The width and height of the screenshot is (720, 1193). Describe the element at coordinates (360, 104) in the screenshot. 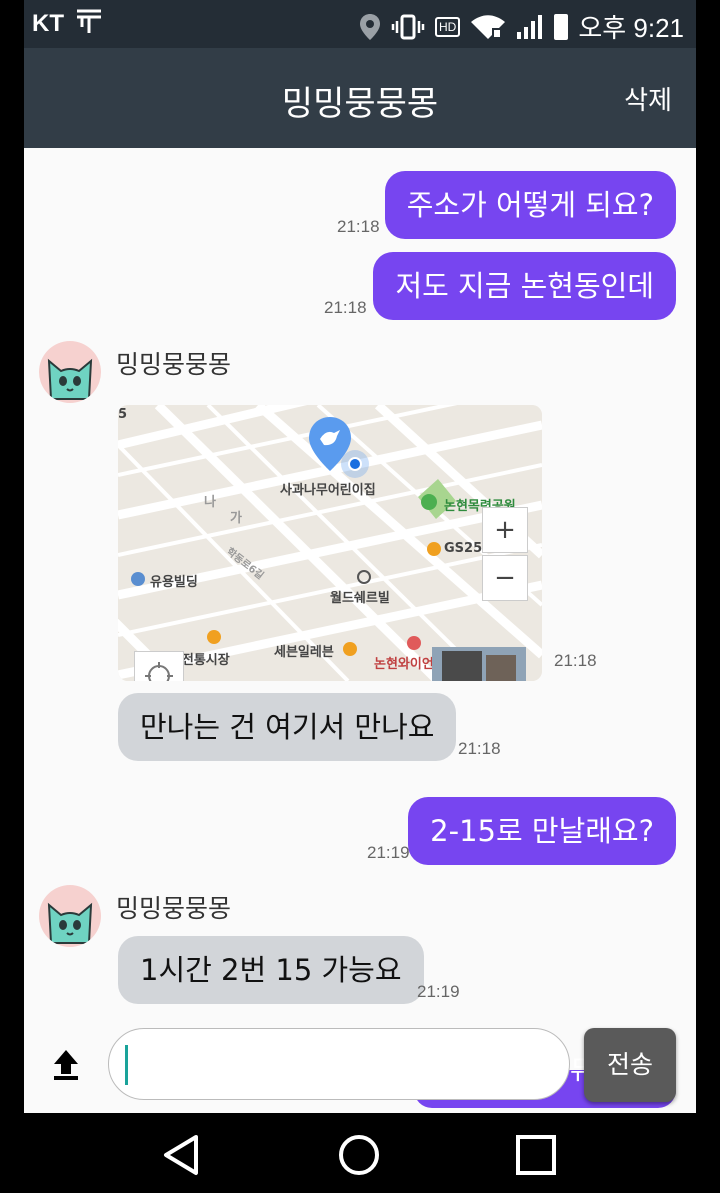

I see `chat-title: 밍밍뭉뭉몽` at that location.